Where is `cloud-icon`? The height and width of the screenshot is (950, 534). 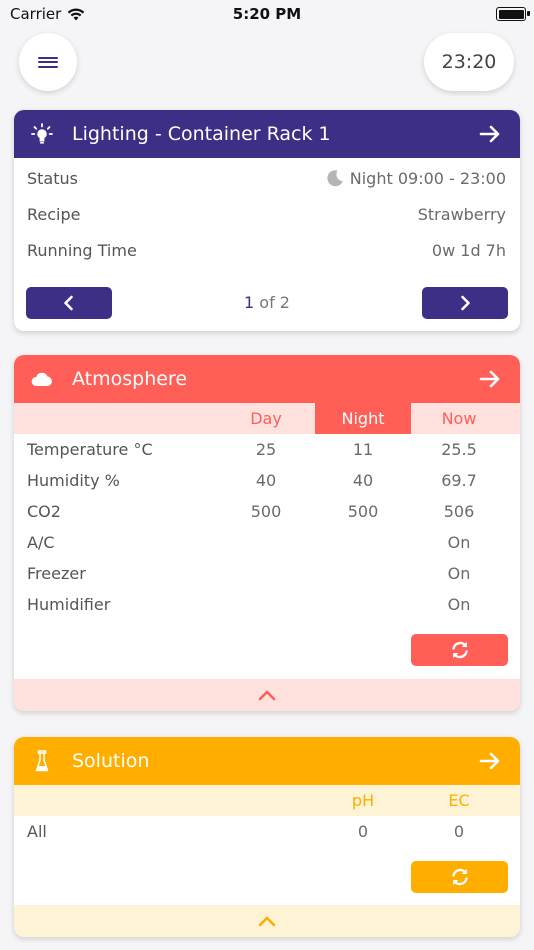
cloud-icon is located at coordinates (42, 379).